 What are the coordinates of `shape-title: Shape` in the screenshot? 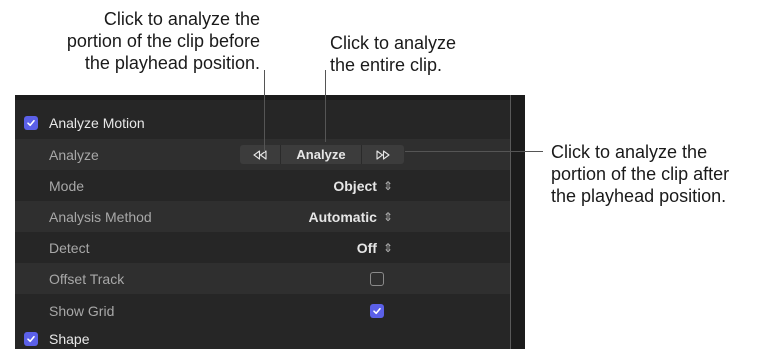 It's located at (69, 339).